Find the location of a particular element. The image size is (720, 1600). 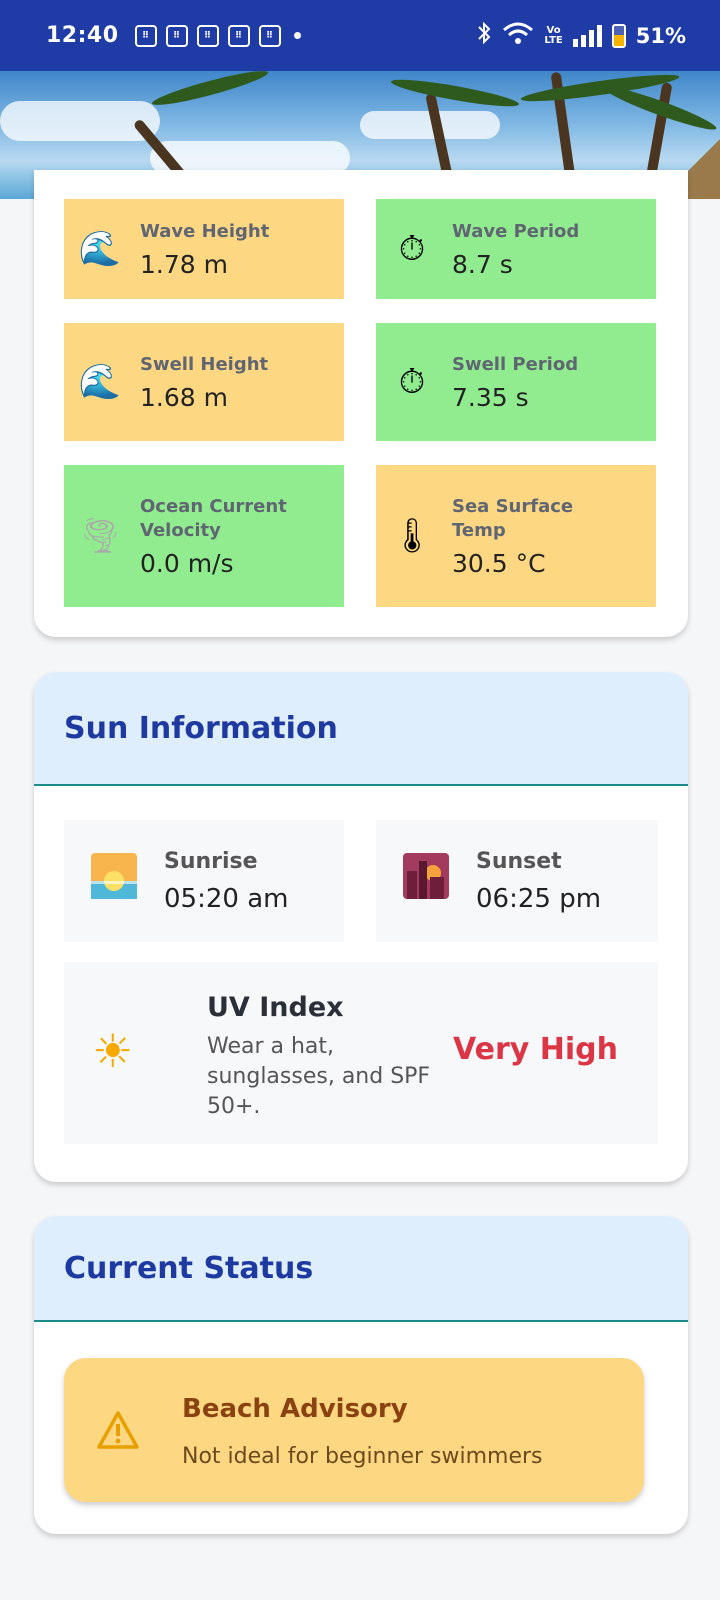

tile-value: 1.68 m is located at coordinates (184, 397).